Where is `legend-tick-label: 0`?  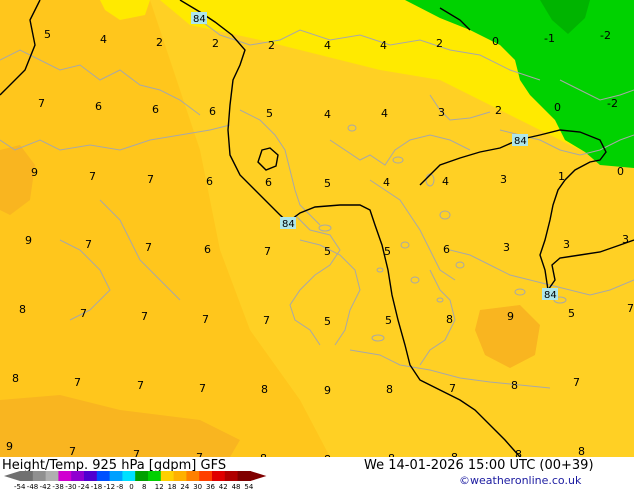 legend-tick-label: 0 is located at coordinates (131, 486).